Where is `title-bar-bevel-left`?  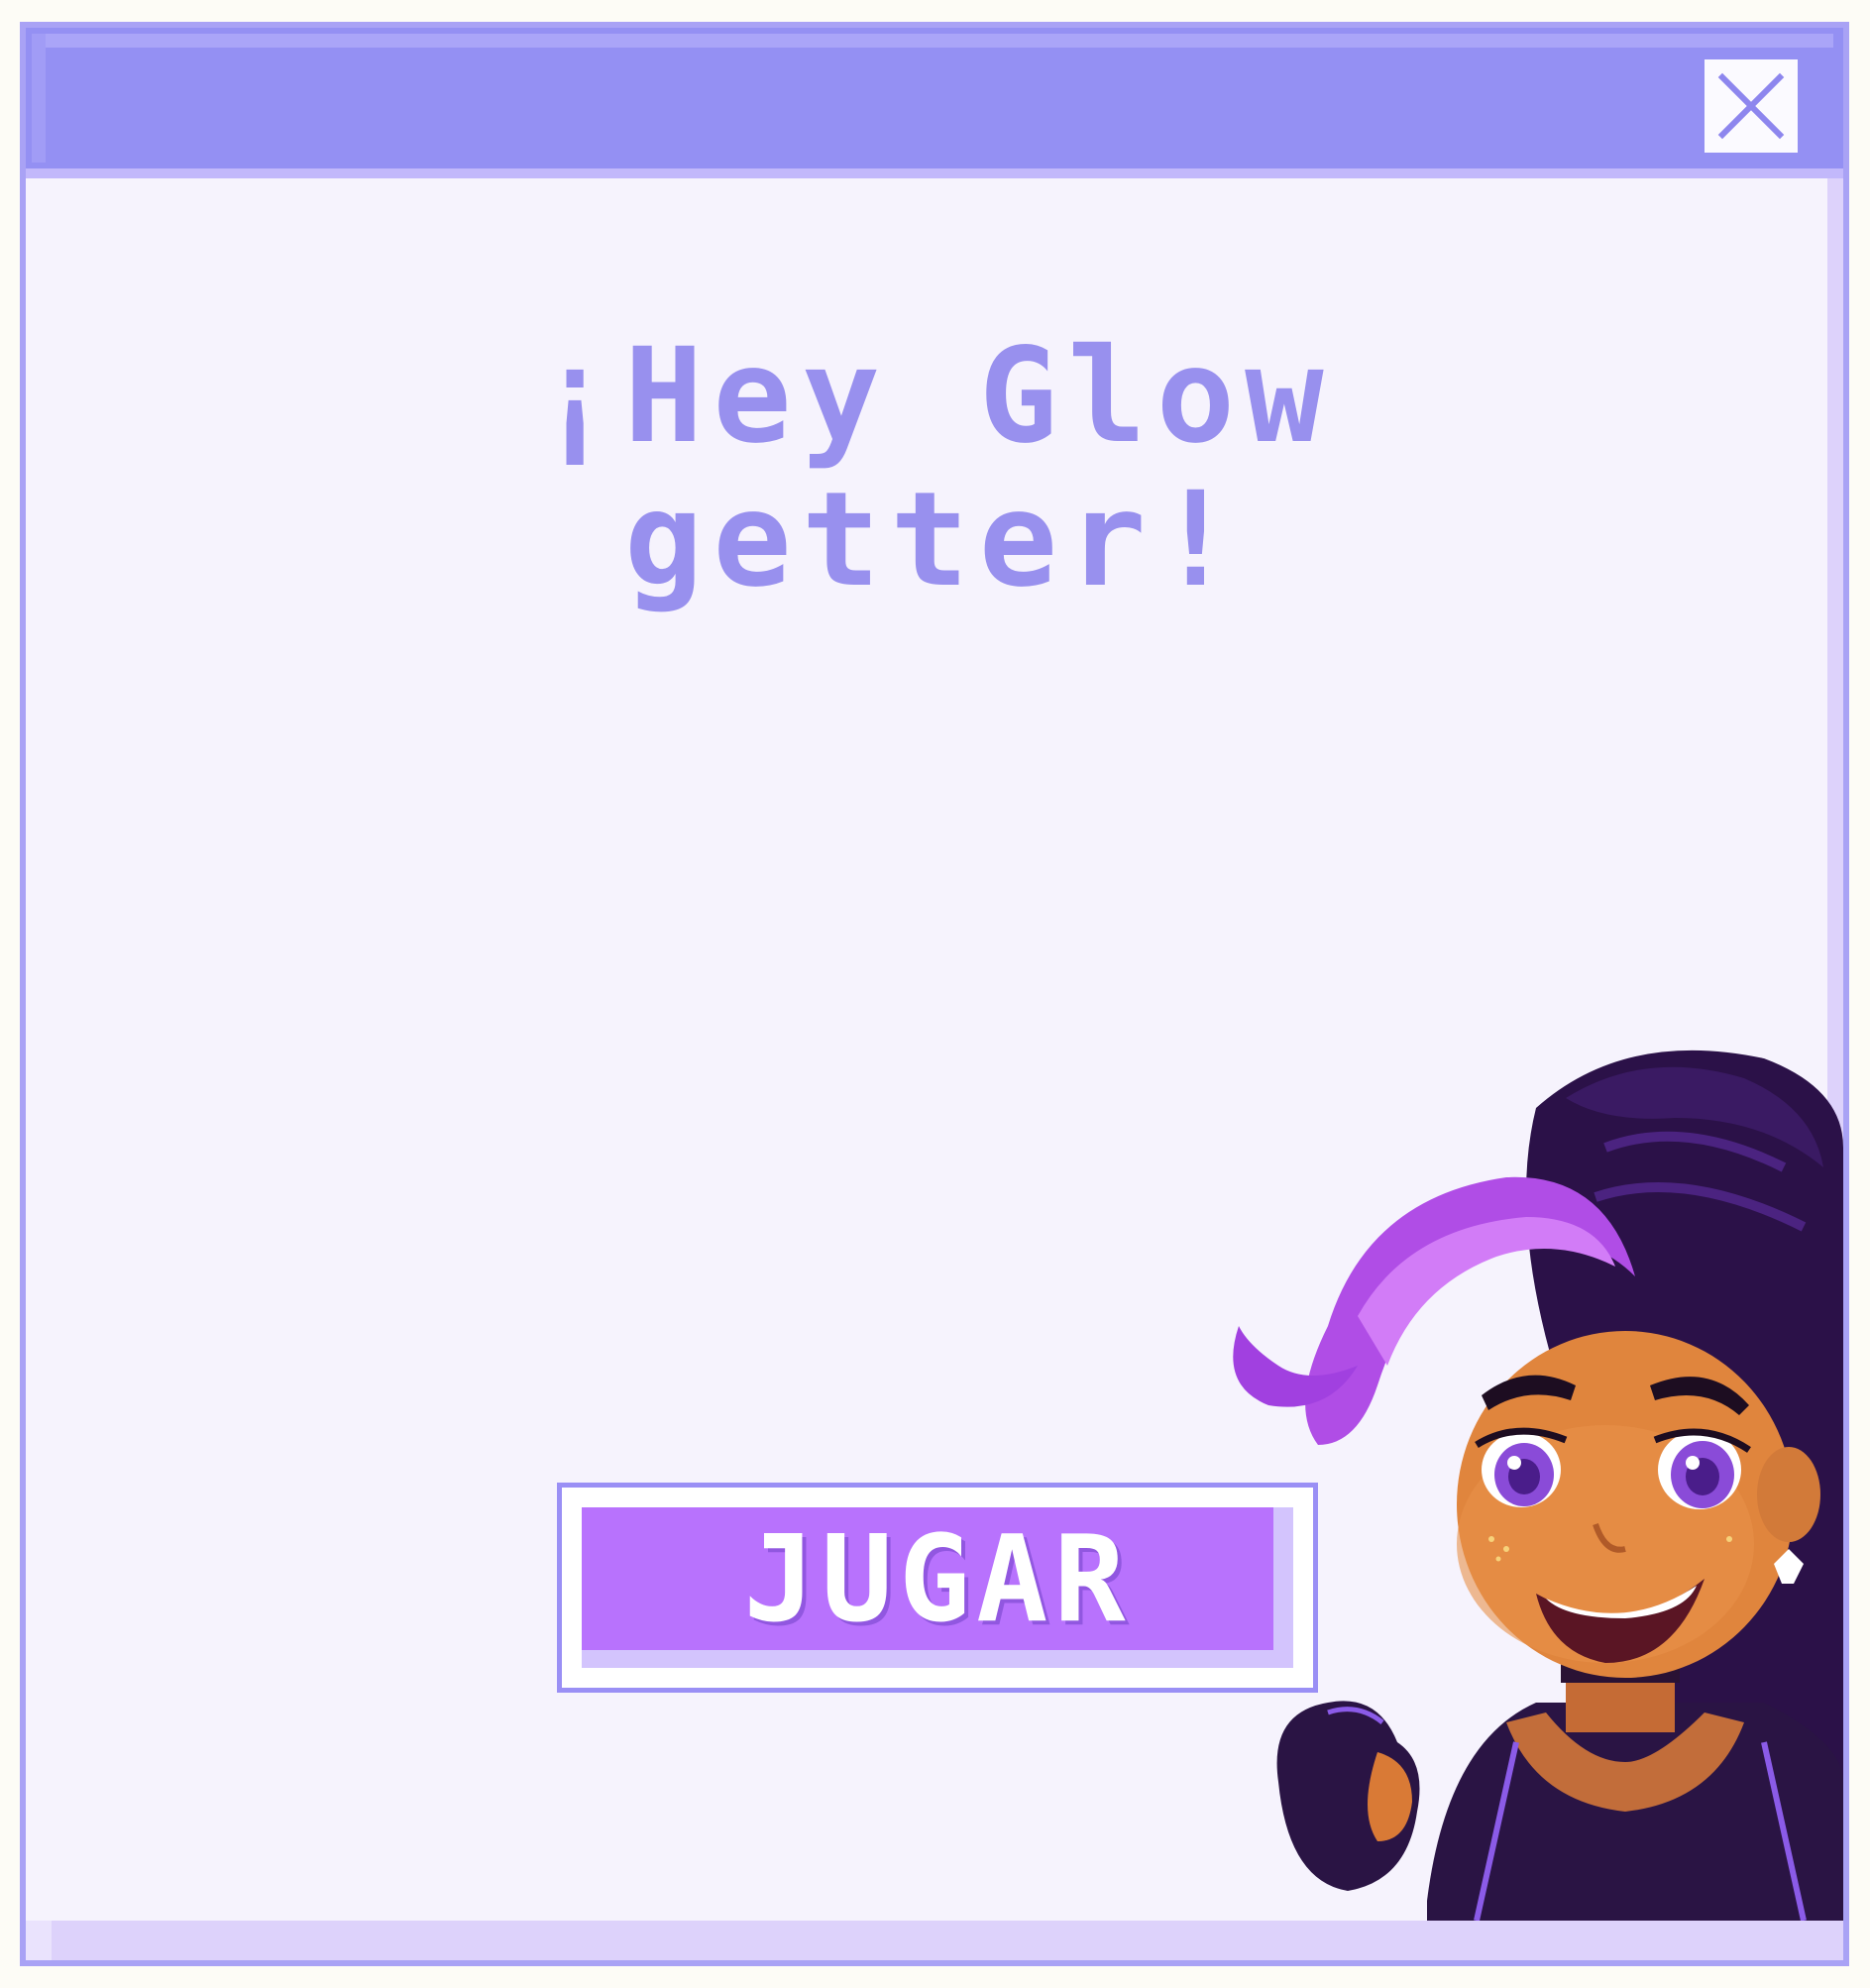
title-bar-bevel-left is located at coordinates (39, 98).